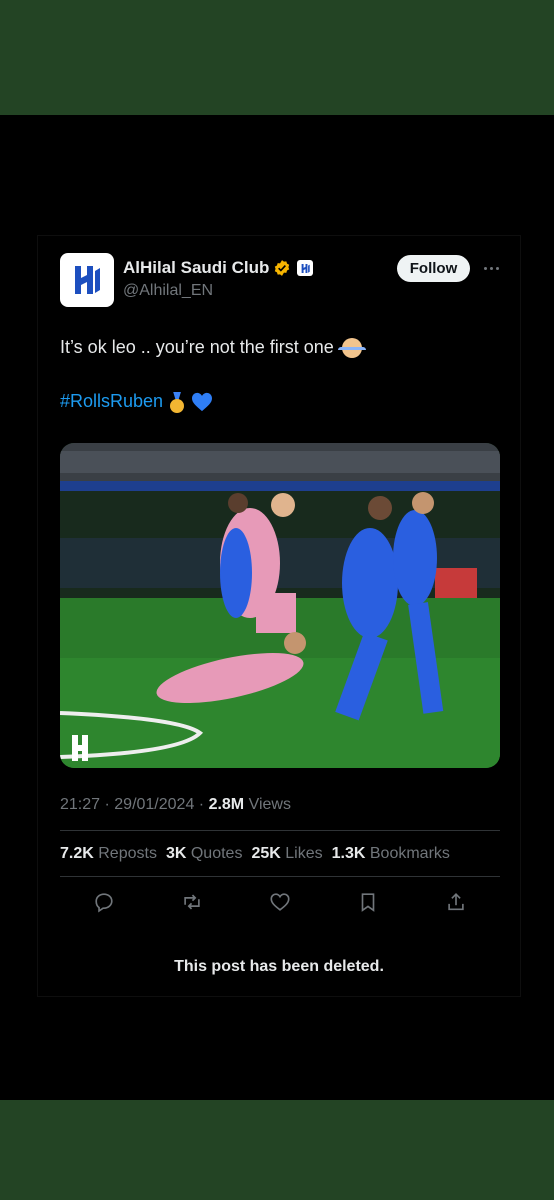 The width and height of the screenshot is (554, 1200). Describe the element at coordinates (154, 804) in the screenshot. I see `post-date: 29/01/2024` at that location.